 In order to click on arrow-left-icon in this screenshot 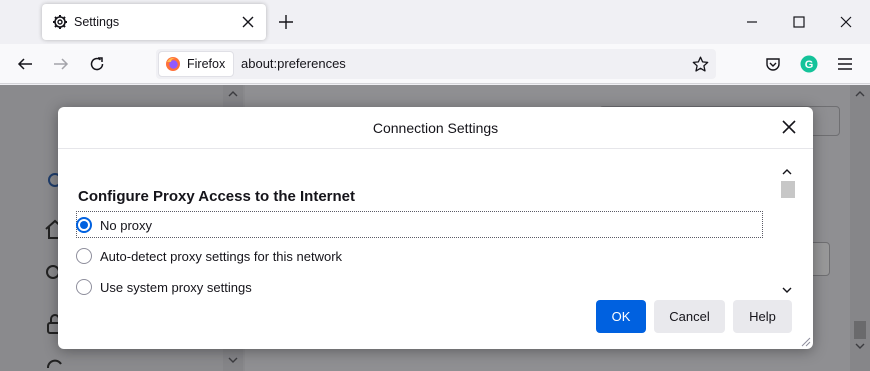, I will do `click(25, 64)`.